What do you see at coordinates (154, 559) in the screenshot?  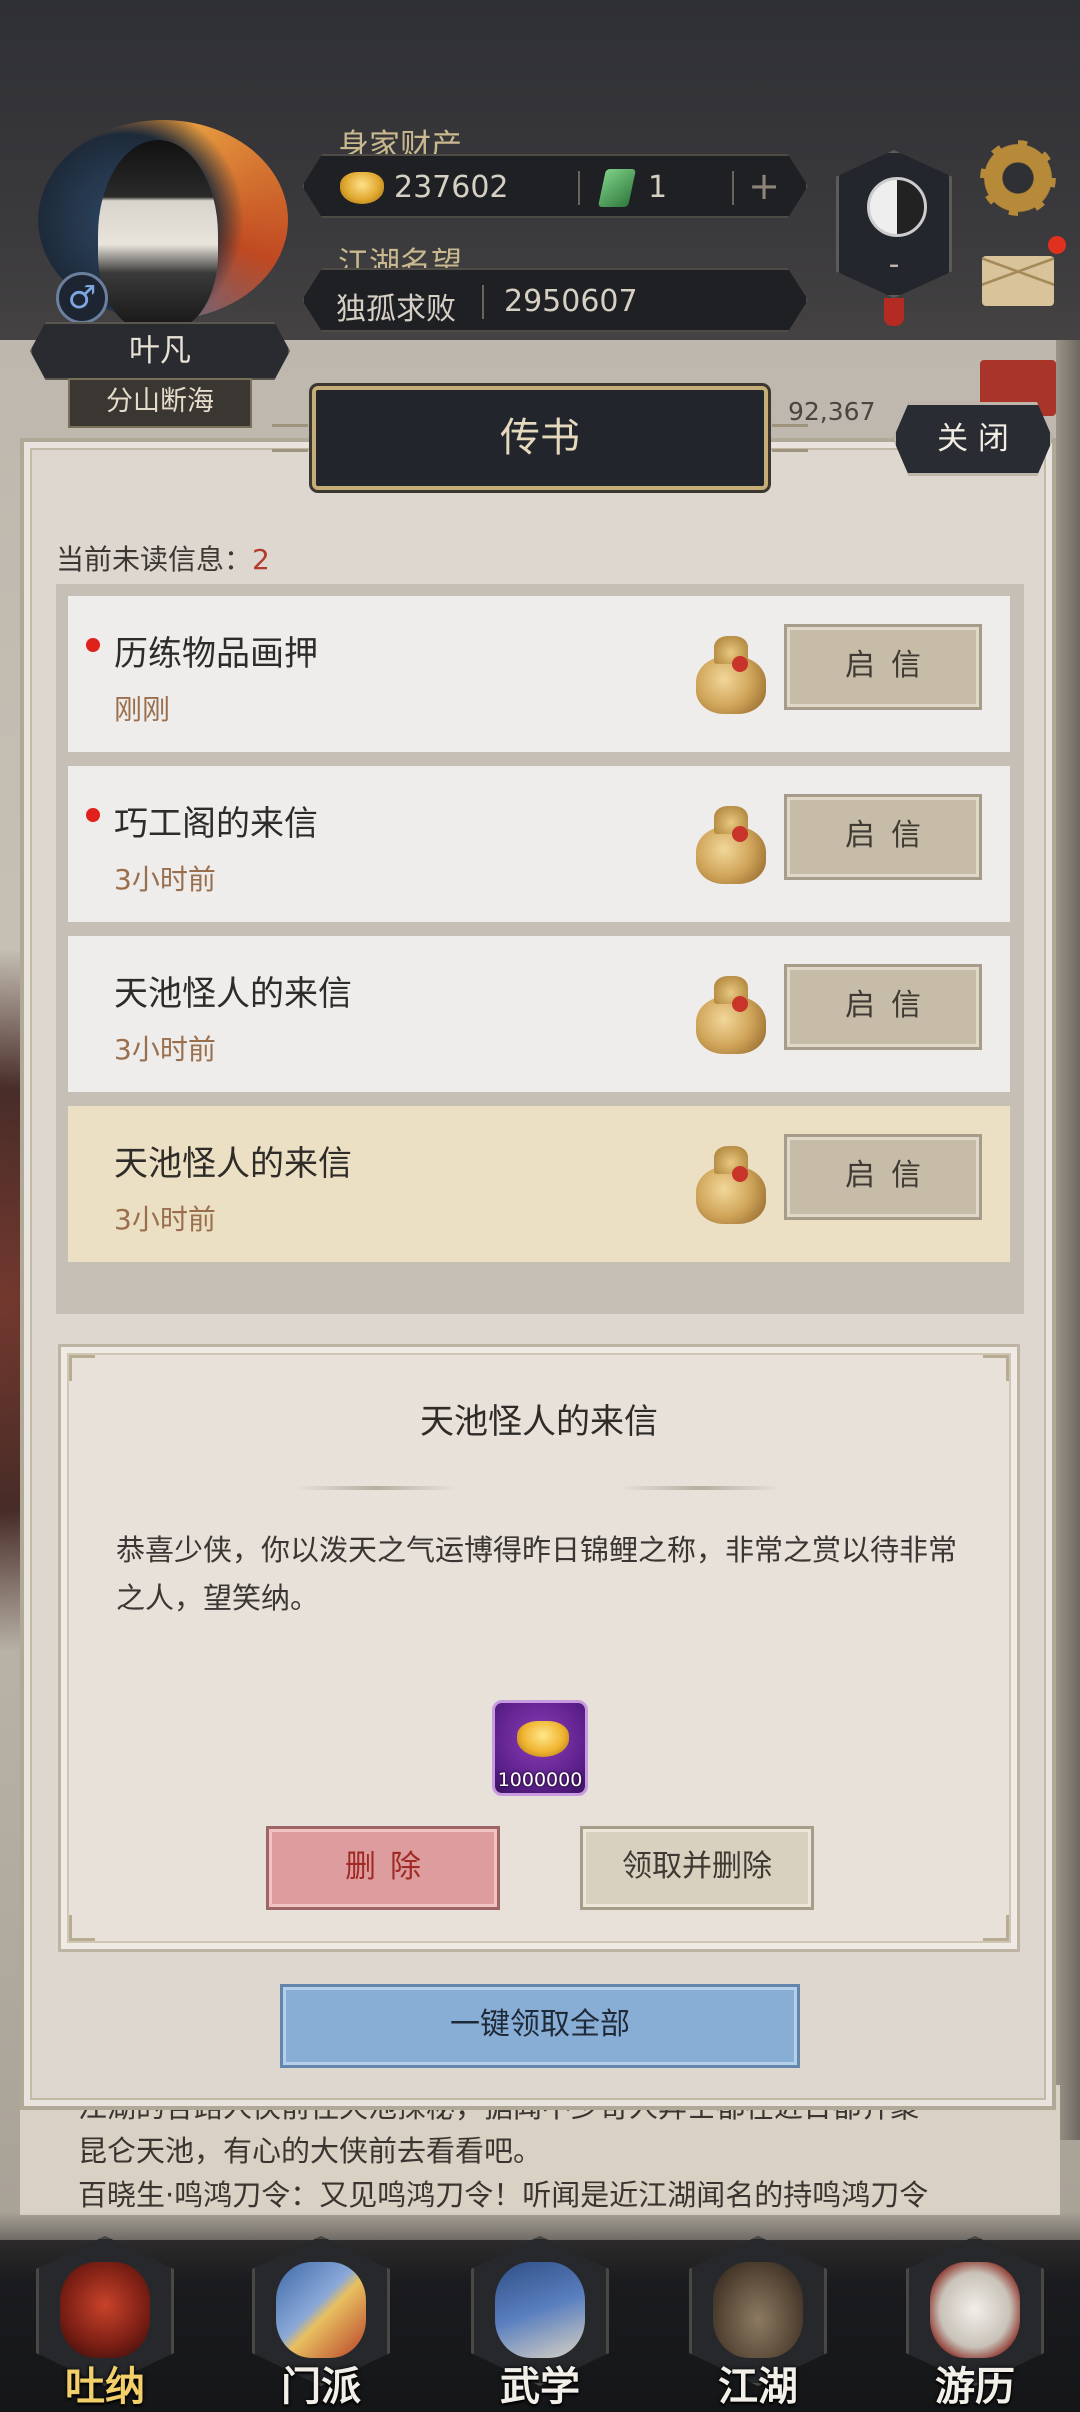 I see `unread-label-text: 当前未读信息：` at bounding box center [154, 559].